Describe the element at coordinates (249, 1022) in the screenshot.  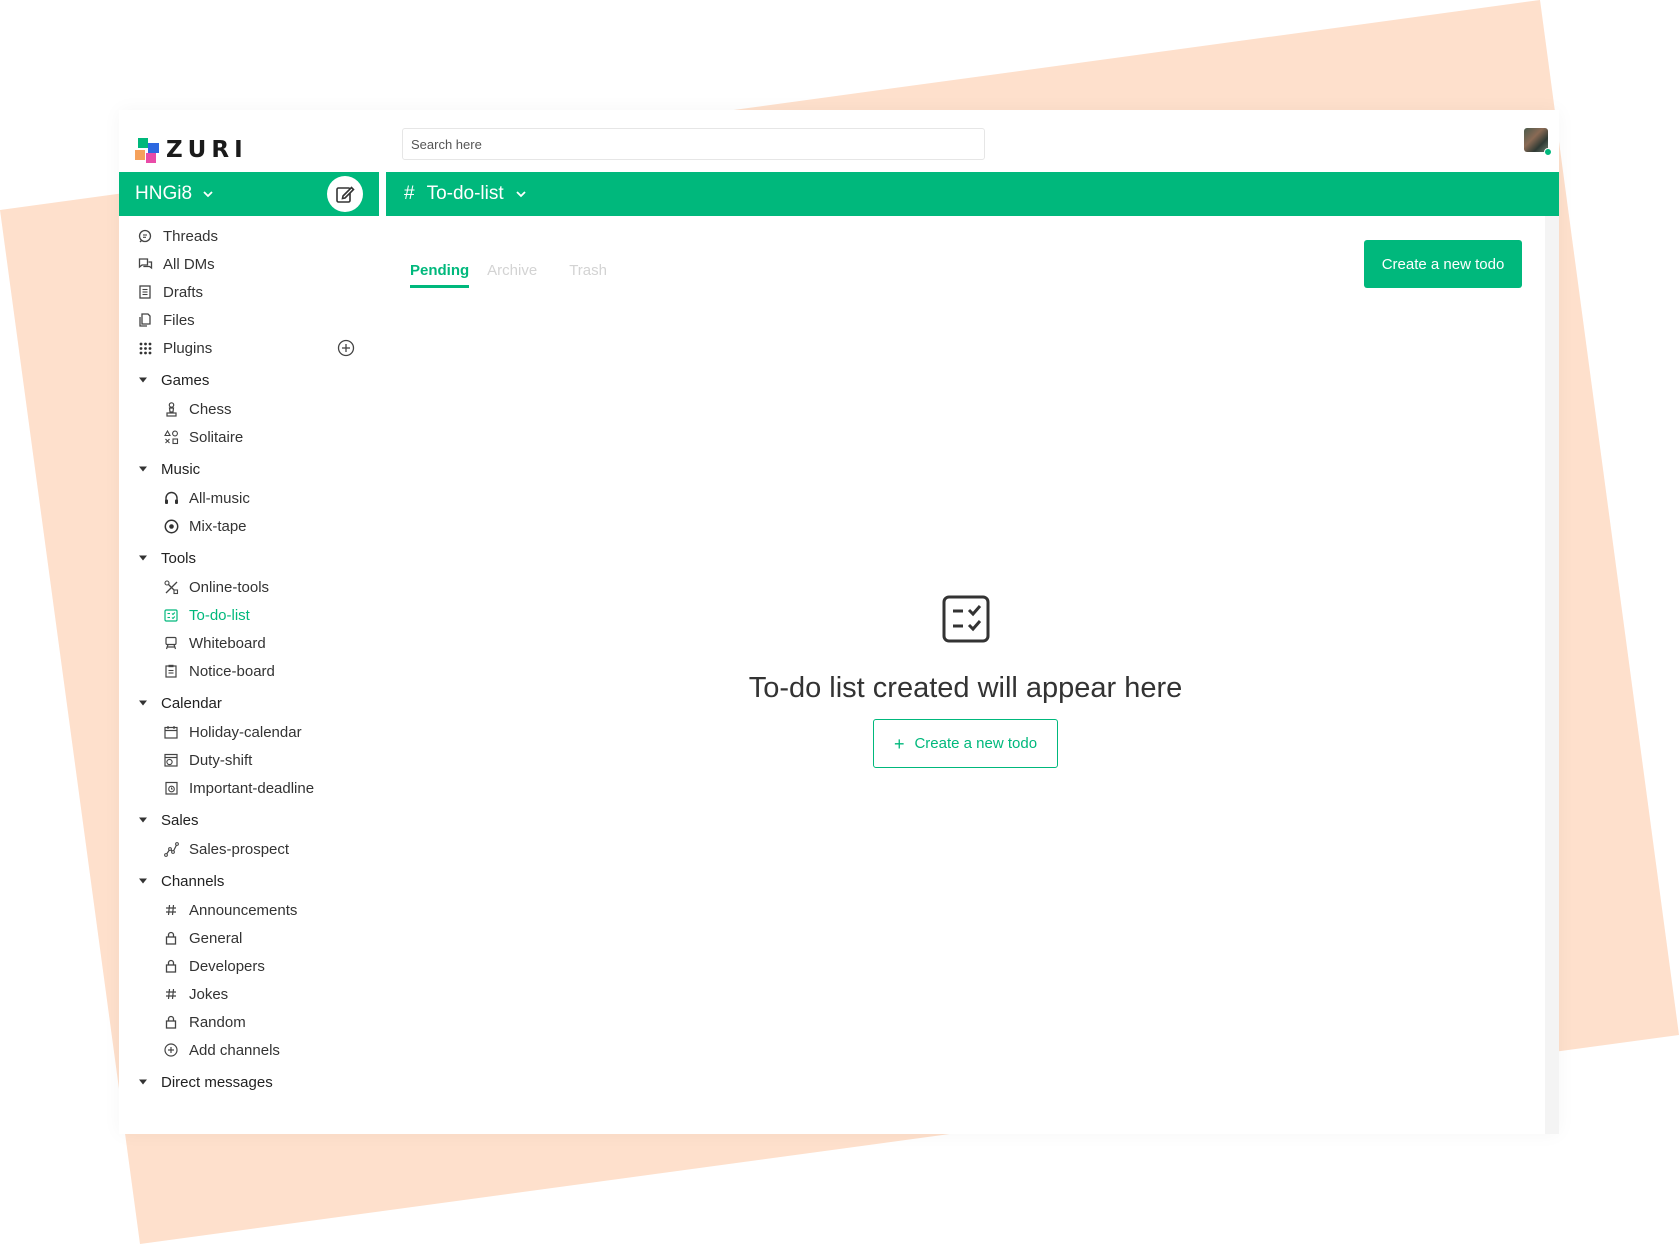
I see `sidebar-item-random: Random` at that location.